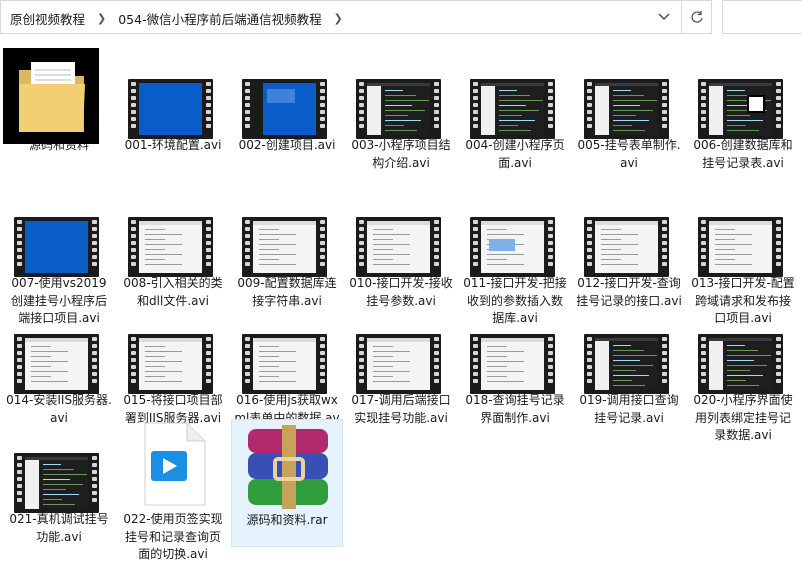 The image size is (802, 587). Describe the element at coordinates (629, 154) in the screenshot. I see `item-label: 005-挂号表单制作.avi` at that location.